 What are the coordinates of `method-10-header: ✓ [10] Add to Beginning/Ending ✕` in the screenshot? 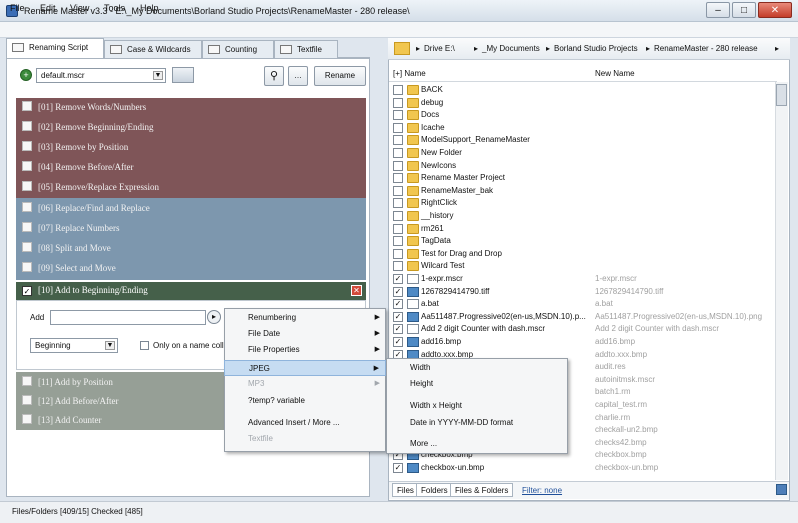 It's located at (191, 291).